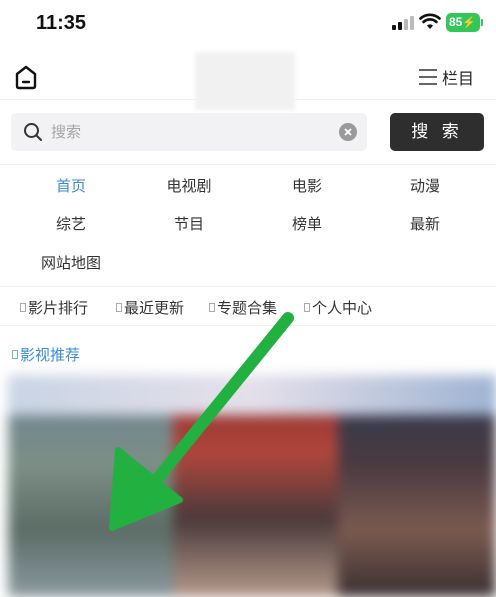 The image size is (496, 597). What do you see at coordinates (248, 25) in the screenshot?
I see `status-bar: 11:35 85⚡` at bounding box center [248, 25].